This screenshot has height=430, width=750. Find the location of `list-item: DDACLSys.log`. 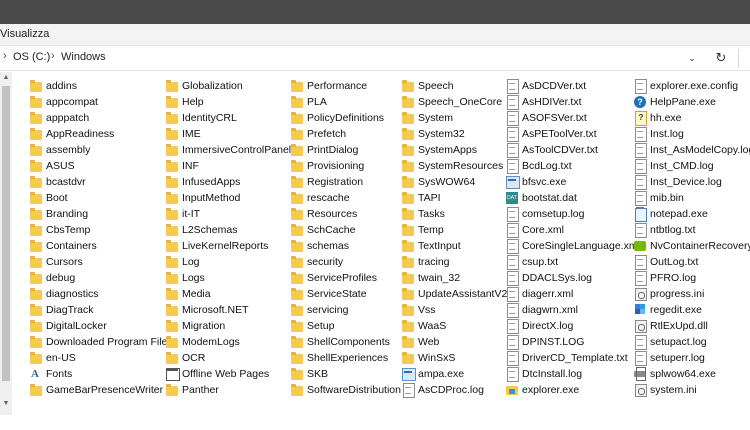

list-item: DDACLSys.log is located at coordinates (549, 278).